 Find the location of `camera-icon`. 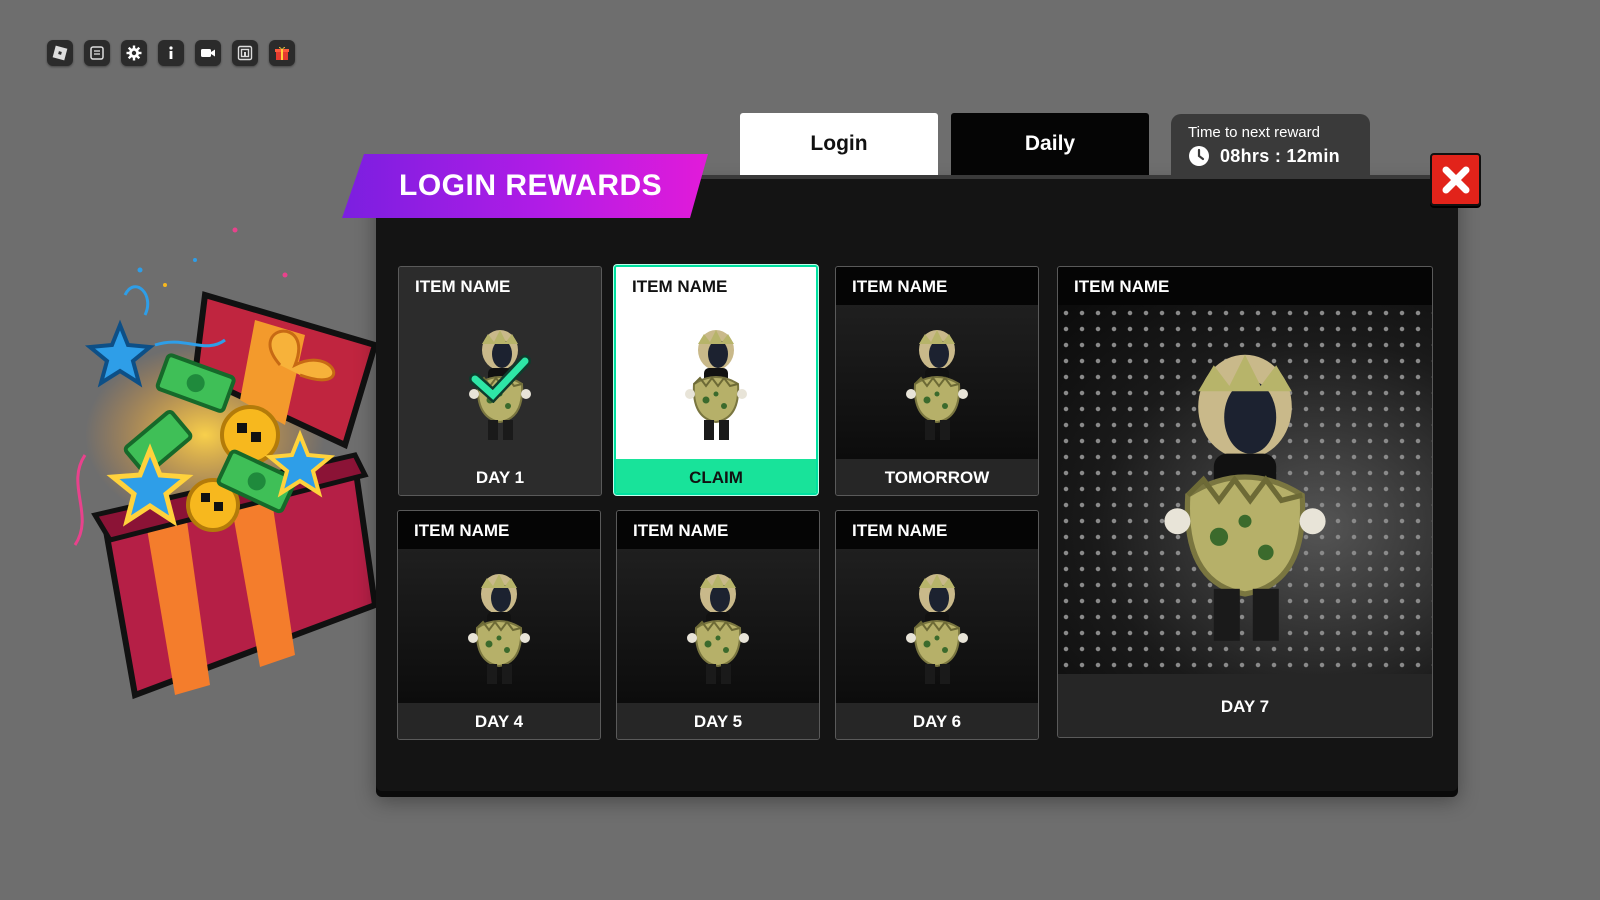

camera-icon is located at coordinates (208, 53).